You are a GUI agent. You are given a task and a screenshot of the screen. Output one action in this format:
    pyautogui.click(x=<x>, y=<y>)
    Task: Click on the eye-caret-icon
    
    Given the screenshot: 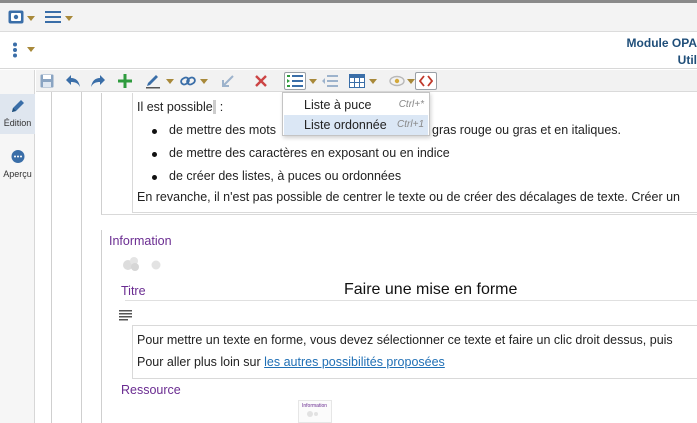 What is the action you would take?
    pyautogui.click(x=411, y=81)
    